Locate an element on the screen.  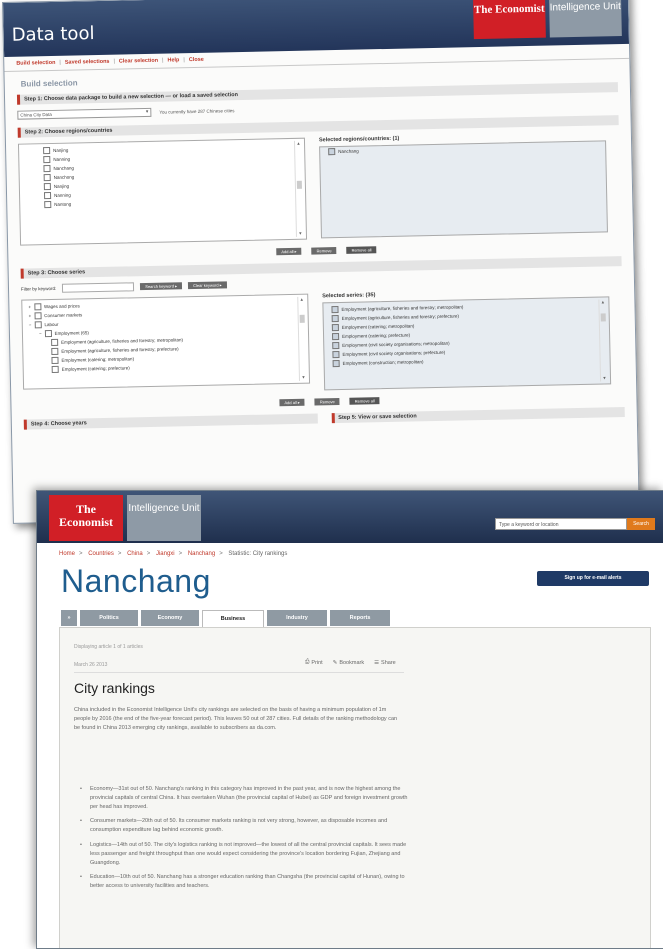
breadcrumb-countries: Countries is located at coordinates (101, 554).